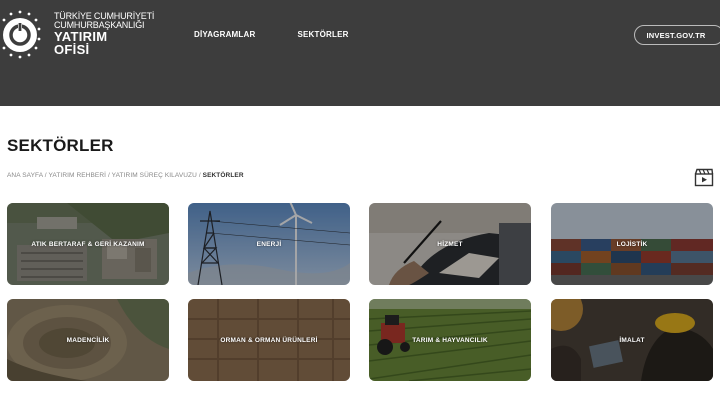 The image size is (720, 406). I want to click on sector-card-label: ORMAN & ORMAN ÜRÜNLERİ, so click(269, 340).